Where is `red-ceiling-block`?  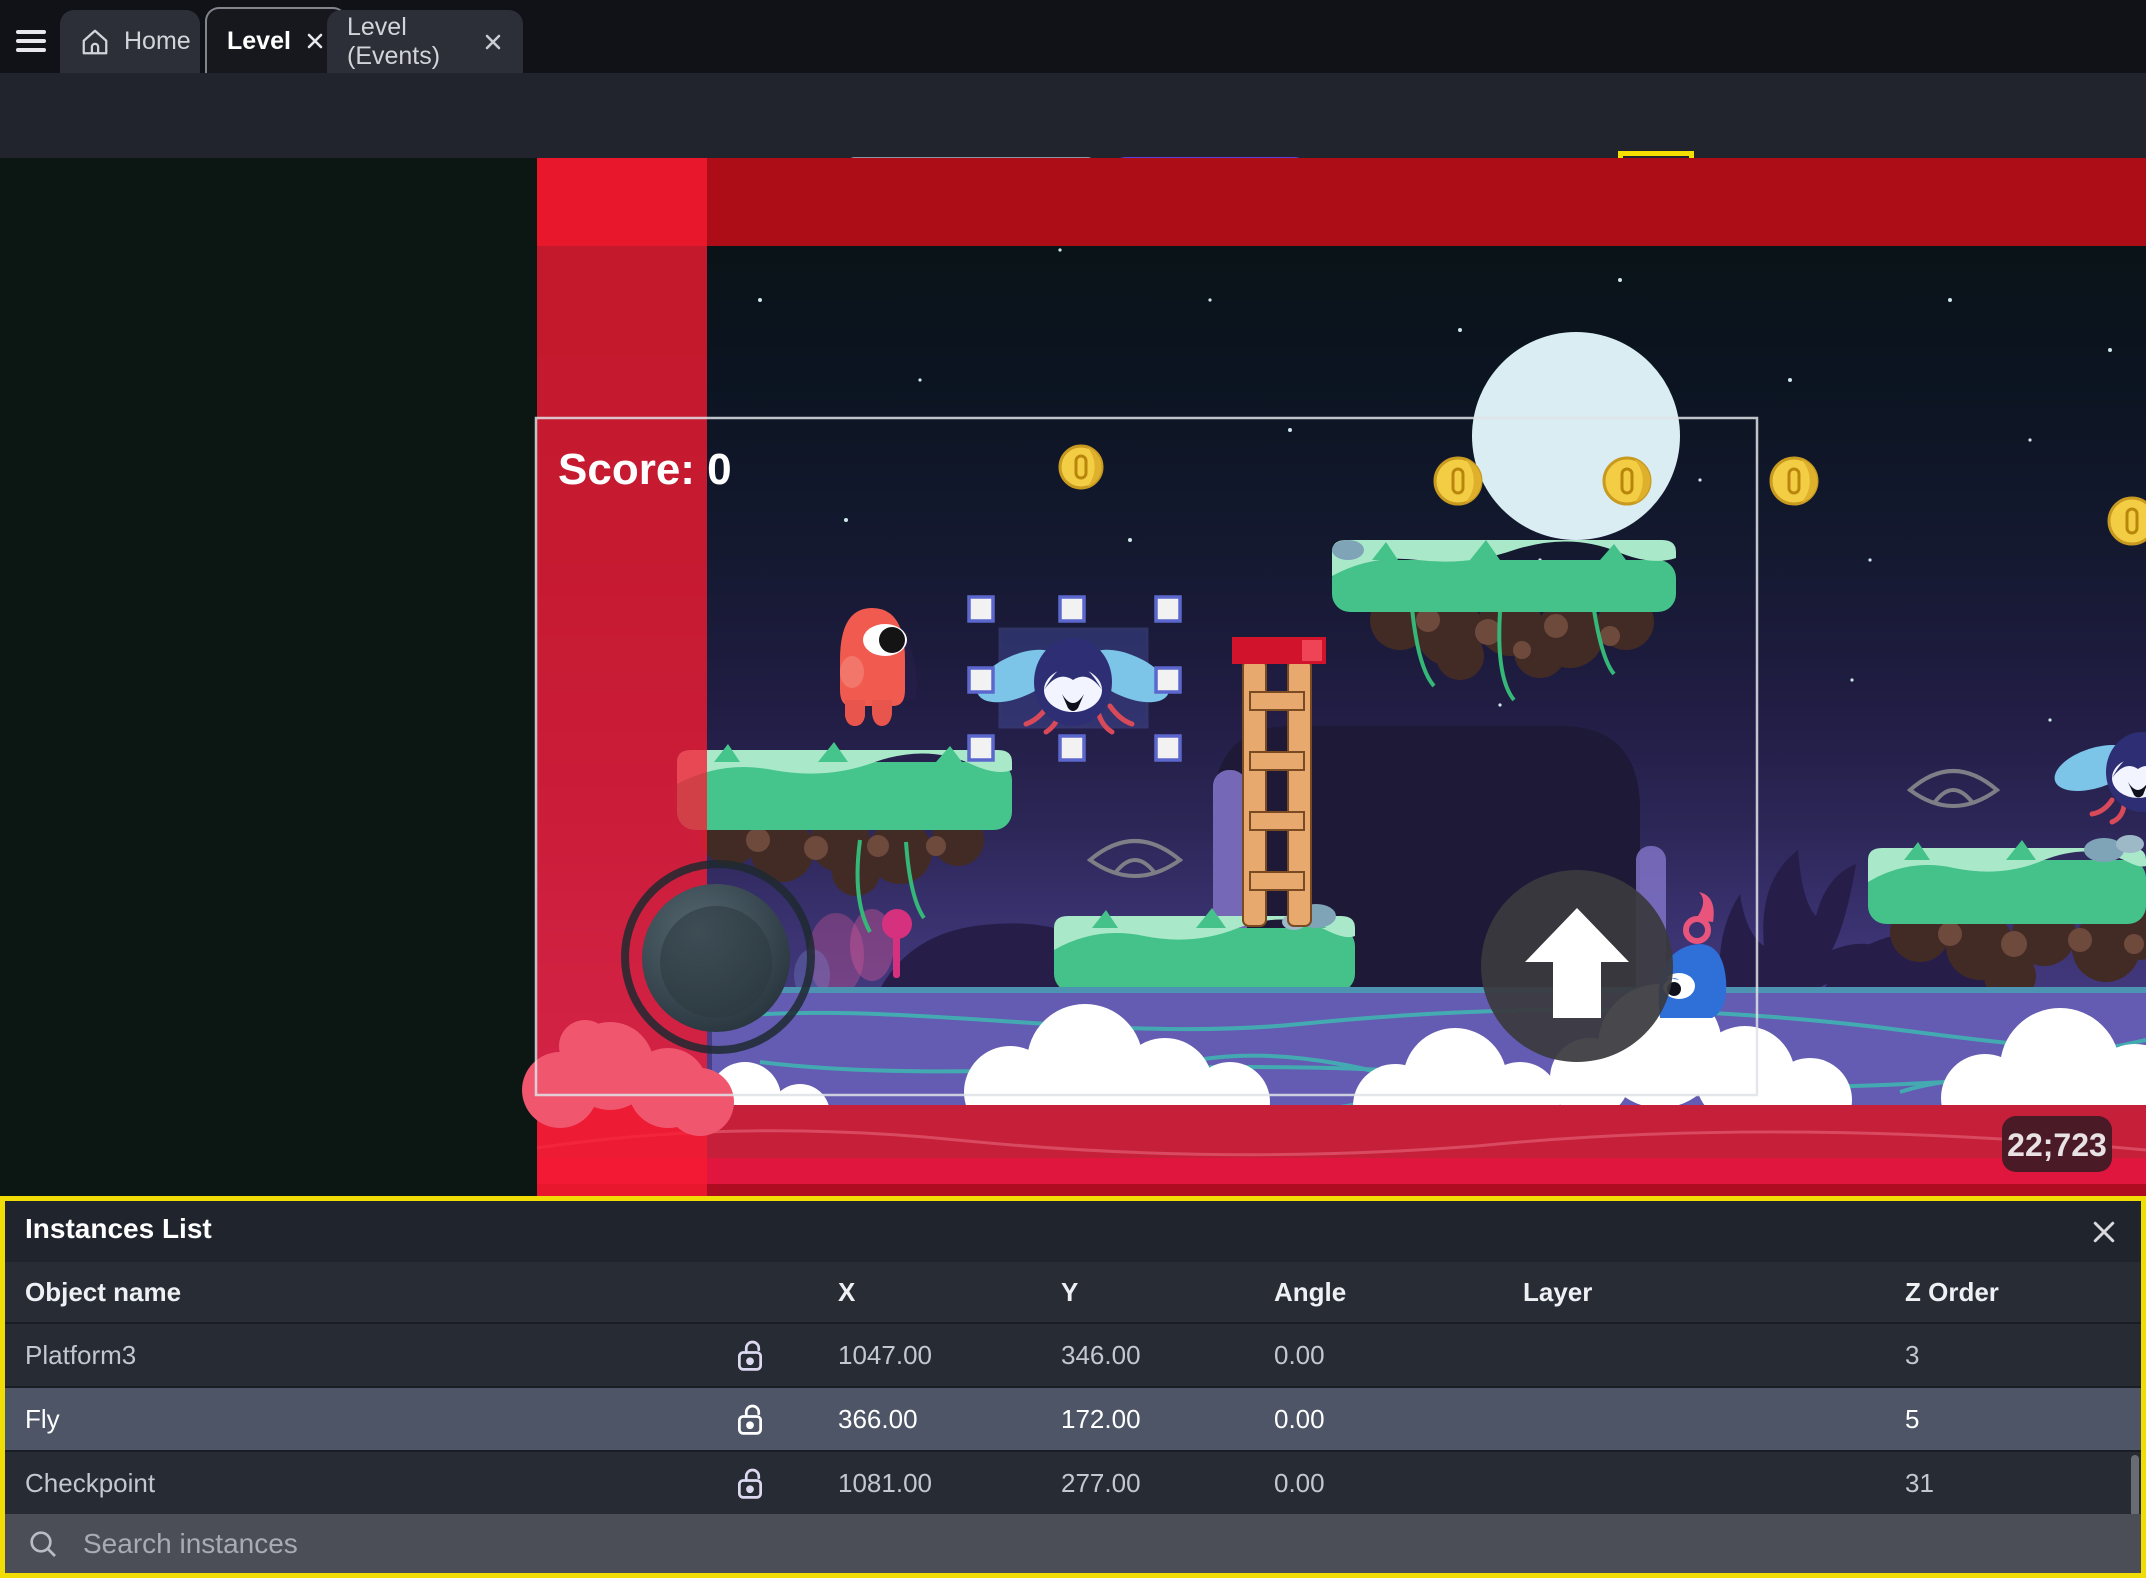 red-ceiling-block is located at coordinates (1341, 202).